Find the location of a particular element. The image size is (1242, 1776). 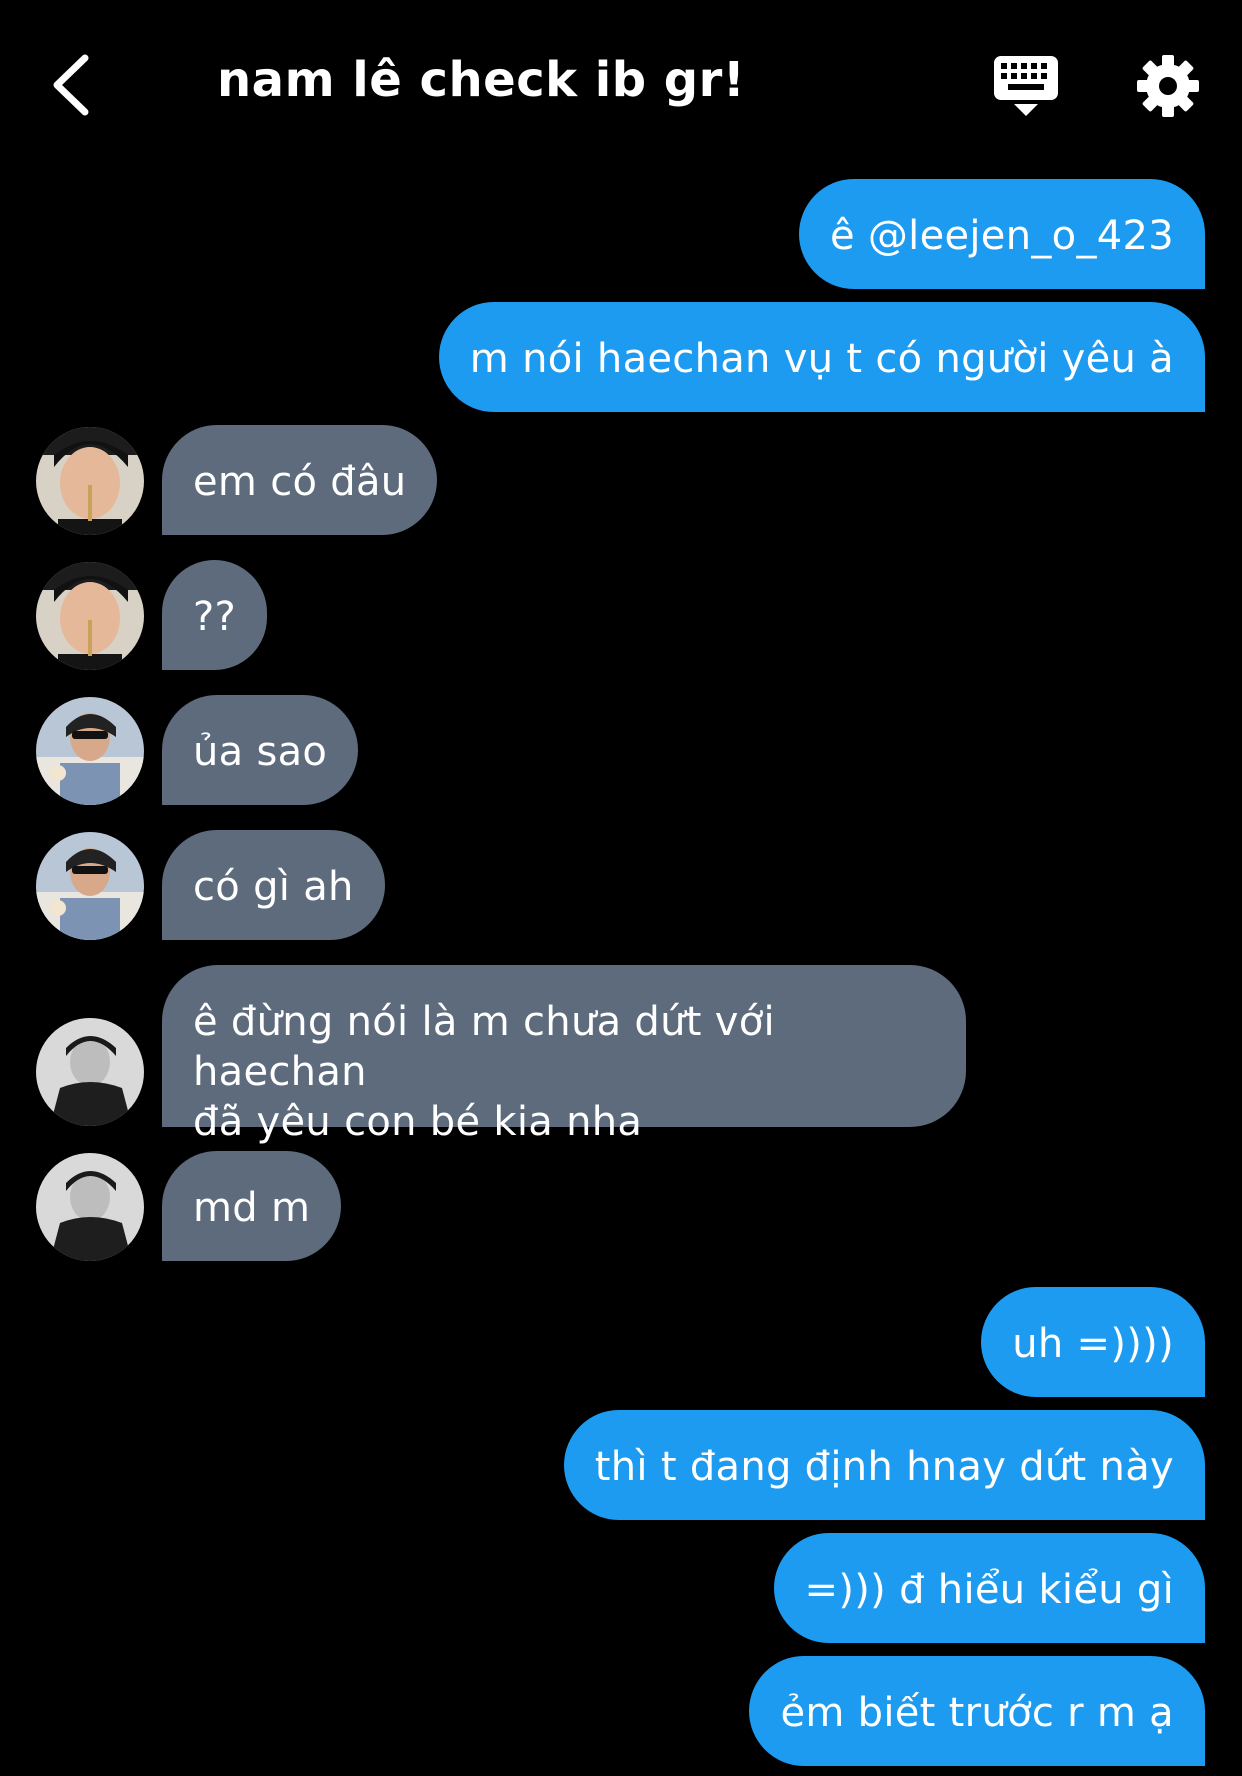

message-text: ?? is located at coordinates (215, 617).